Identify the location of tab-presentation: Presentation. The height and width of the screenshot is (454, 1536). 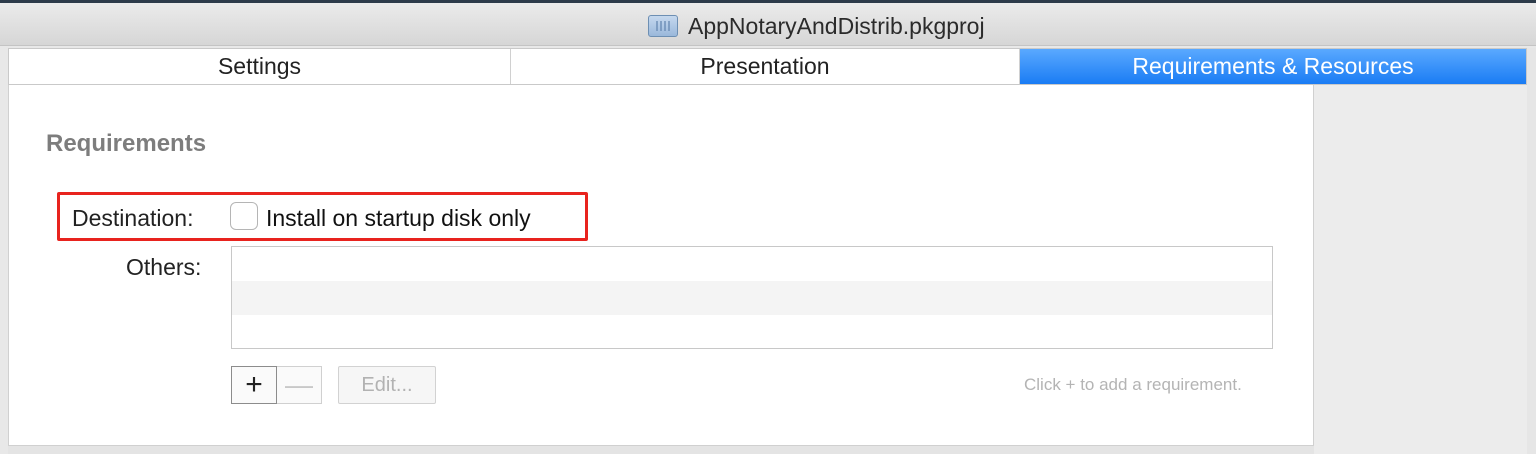
(765, 66).